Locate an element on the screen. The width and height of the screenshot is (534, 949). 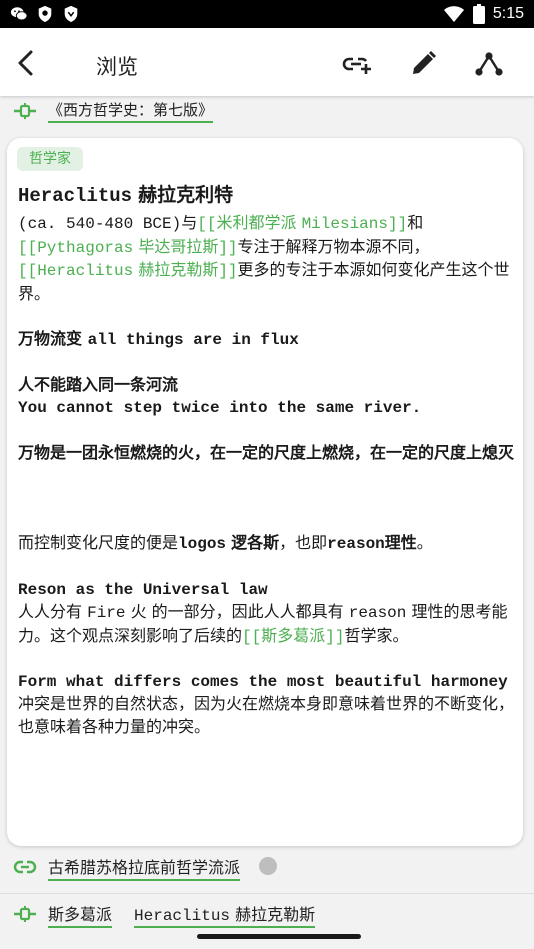
bottom-link-stoics: 斯多葛派 is located at coordinates (80, 914).